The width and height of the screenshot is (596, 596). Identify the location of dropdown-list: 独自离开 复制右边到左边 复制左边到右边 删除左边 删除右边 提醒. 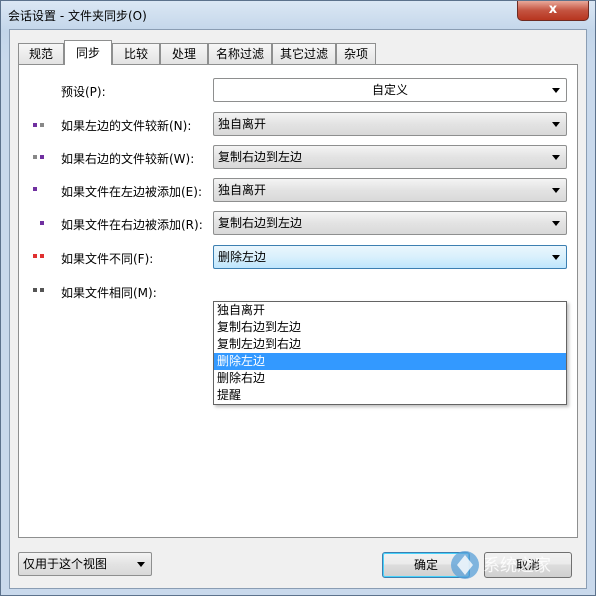
(390, 353).